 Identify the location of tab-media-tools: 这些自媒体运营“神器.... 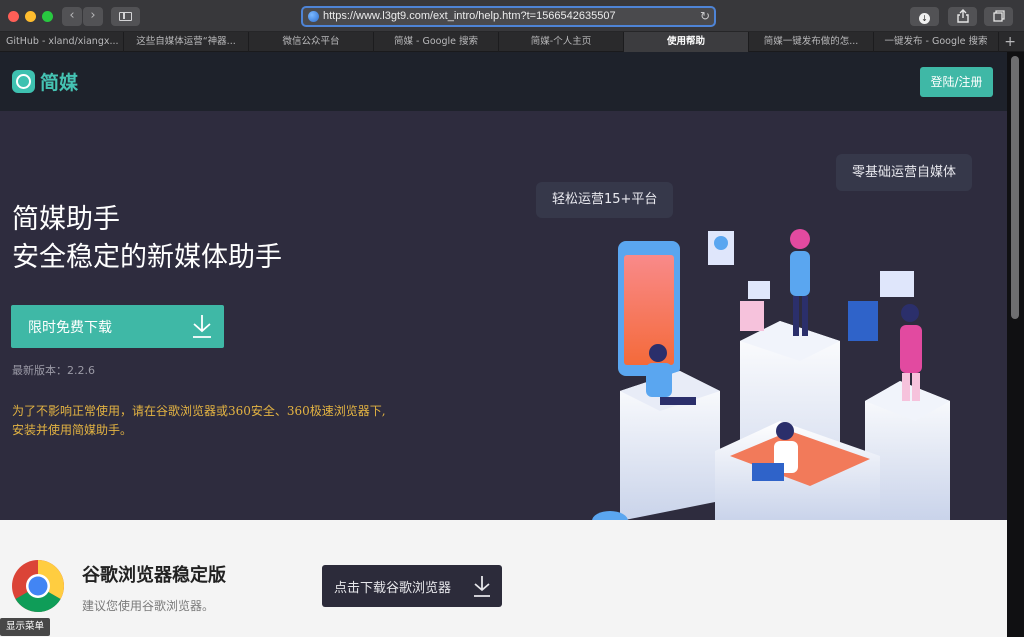
(186, 42).